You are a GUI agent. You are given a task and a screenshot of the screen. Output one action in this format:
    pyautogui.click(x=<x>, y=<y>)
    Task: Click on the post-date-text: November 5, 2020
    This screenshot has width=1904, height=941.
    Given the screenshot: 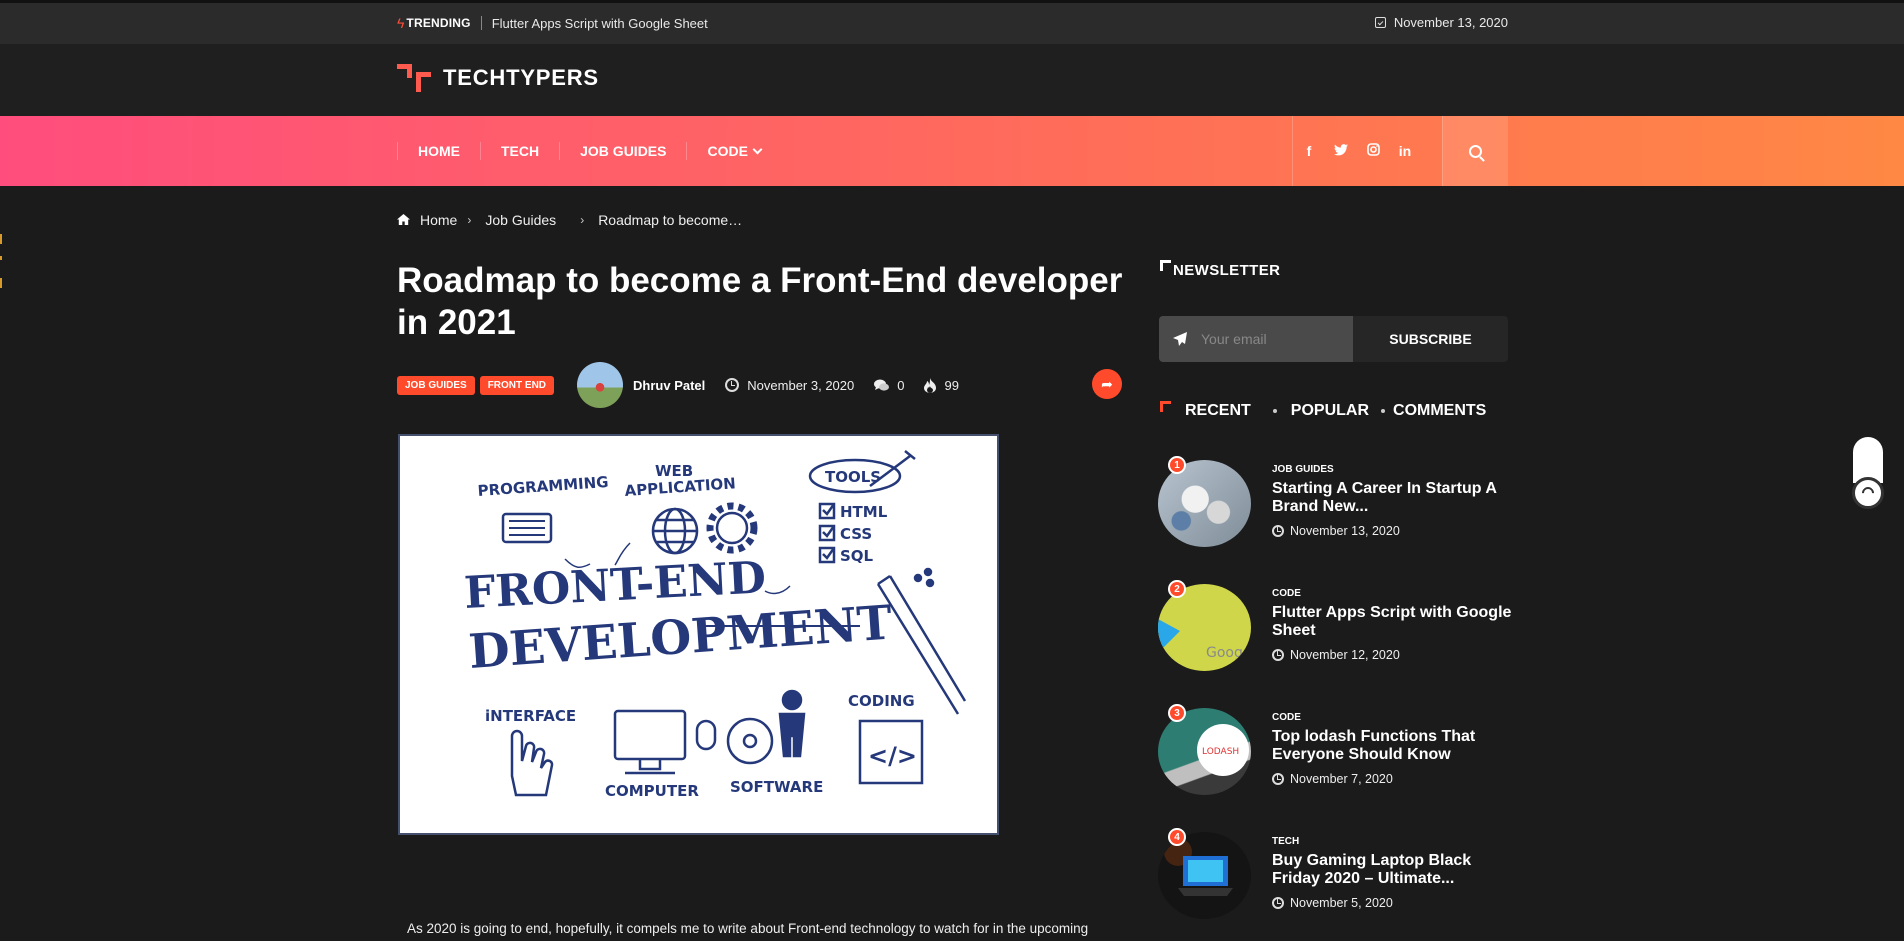 What is the action you would take?
    pyautogui.click(x=1341, y=903)
    